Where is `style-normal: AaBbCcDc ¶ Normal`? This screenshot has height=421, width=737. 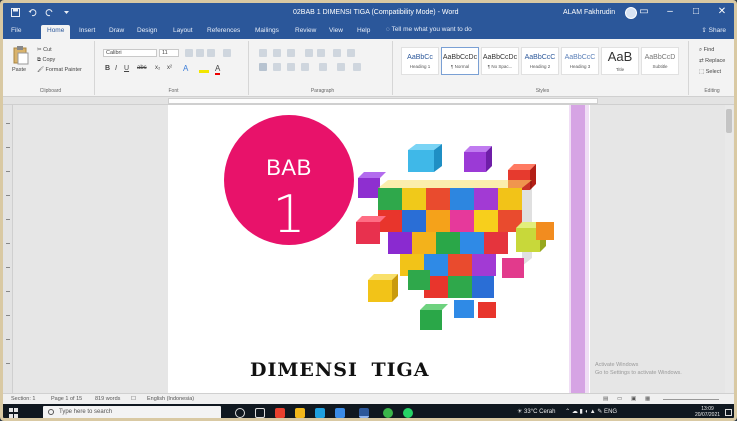
style-normal: AaBbCcDc ¶ Normal is located at coordinates (460, 61).